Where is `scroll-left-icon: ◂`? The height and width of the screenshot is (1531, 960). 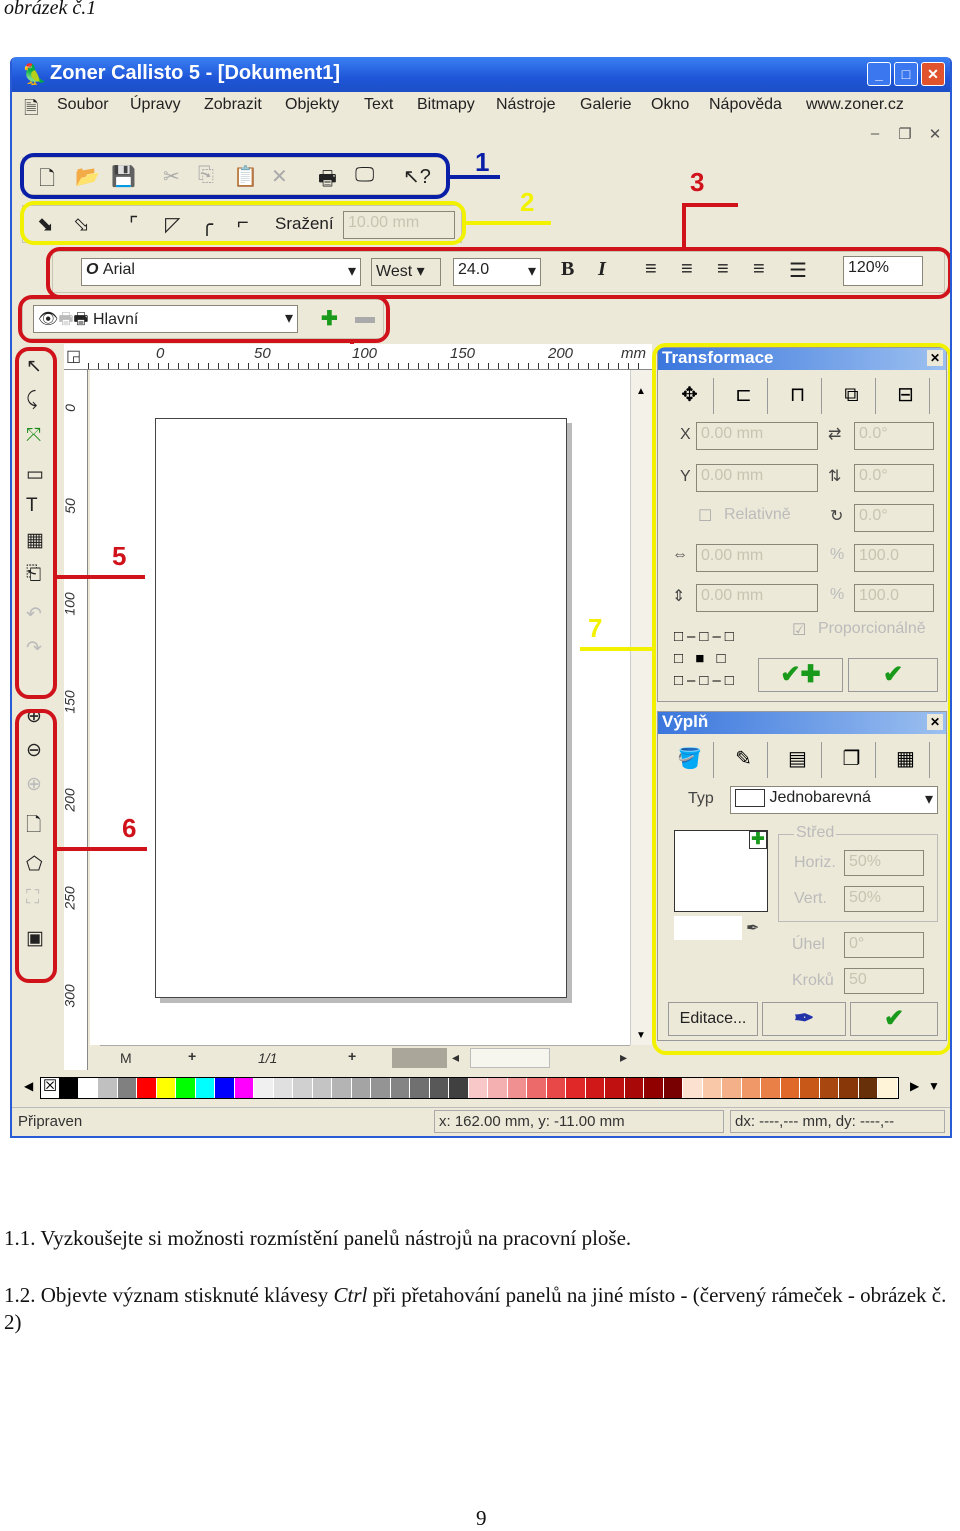 scroll-left-icon: ◂ is located at coordinates (455, 1057).